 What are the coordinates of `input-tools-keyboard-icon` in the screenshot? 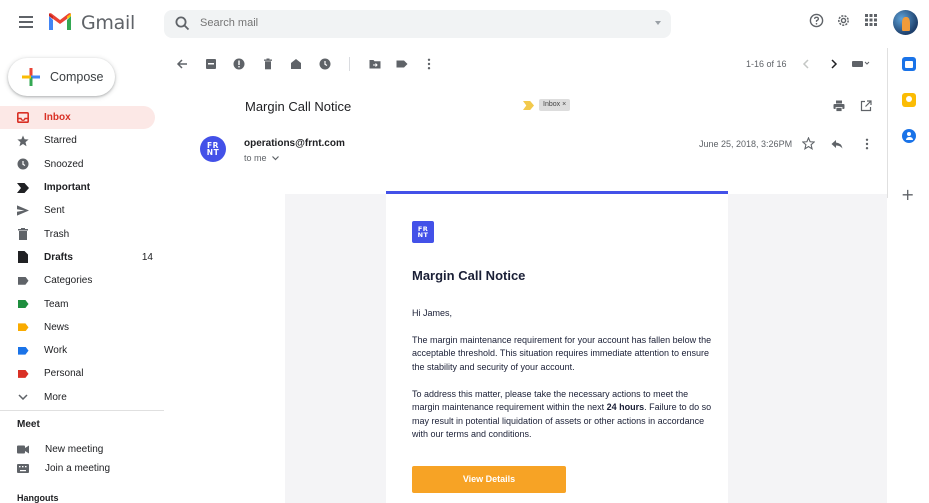 It's located at (861, 64).